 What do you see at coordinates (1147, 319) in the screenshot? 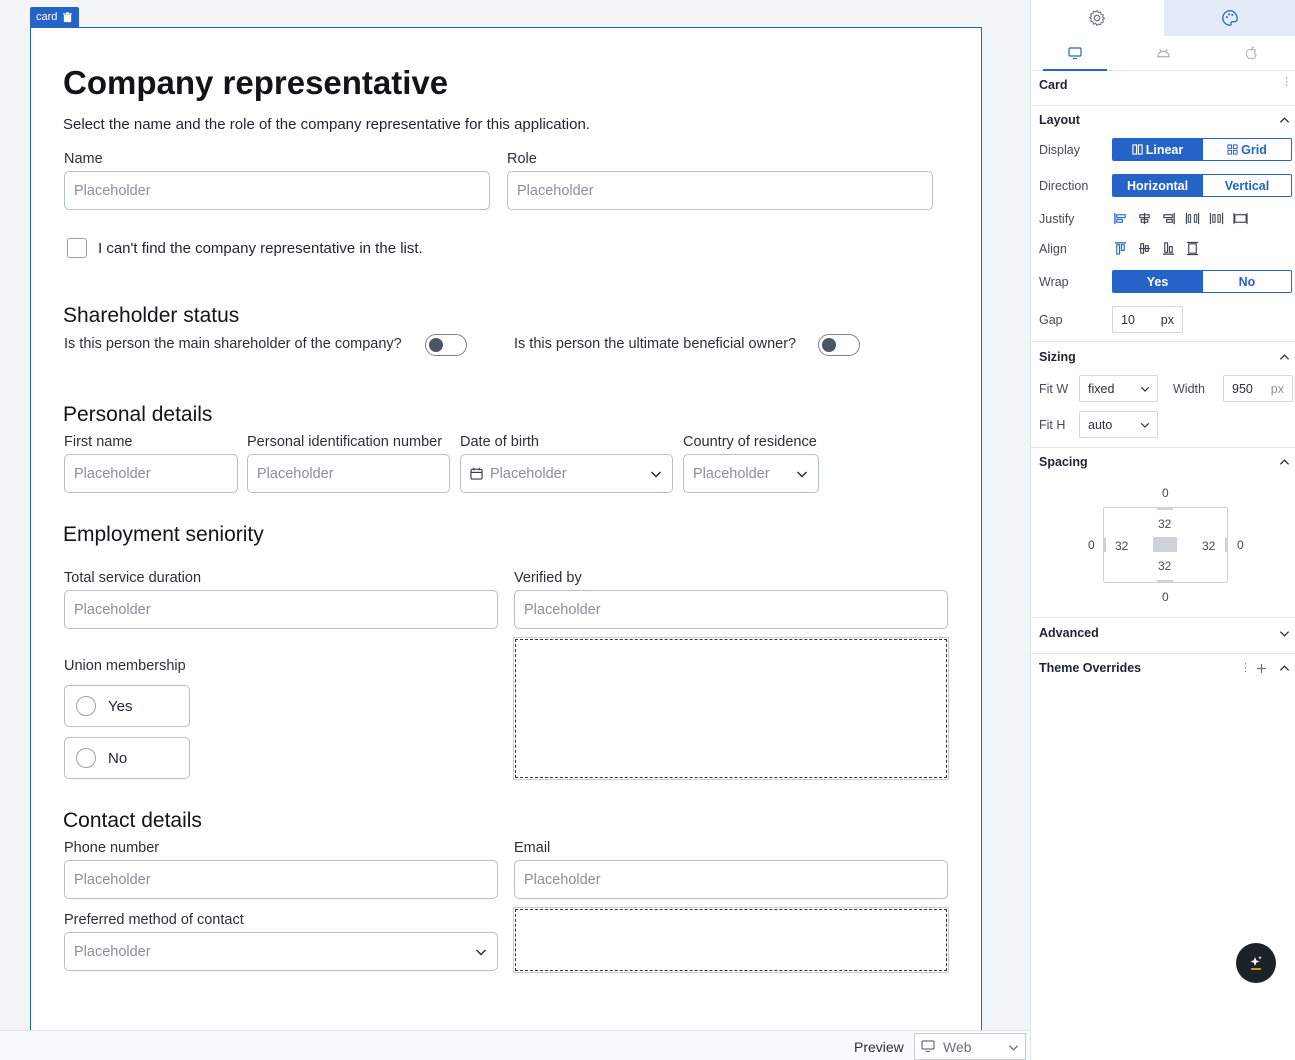
I see `gap-input: 10 px` at bounding box center [1147, 319].